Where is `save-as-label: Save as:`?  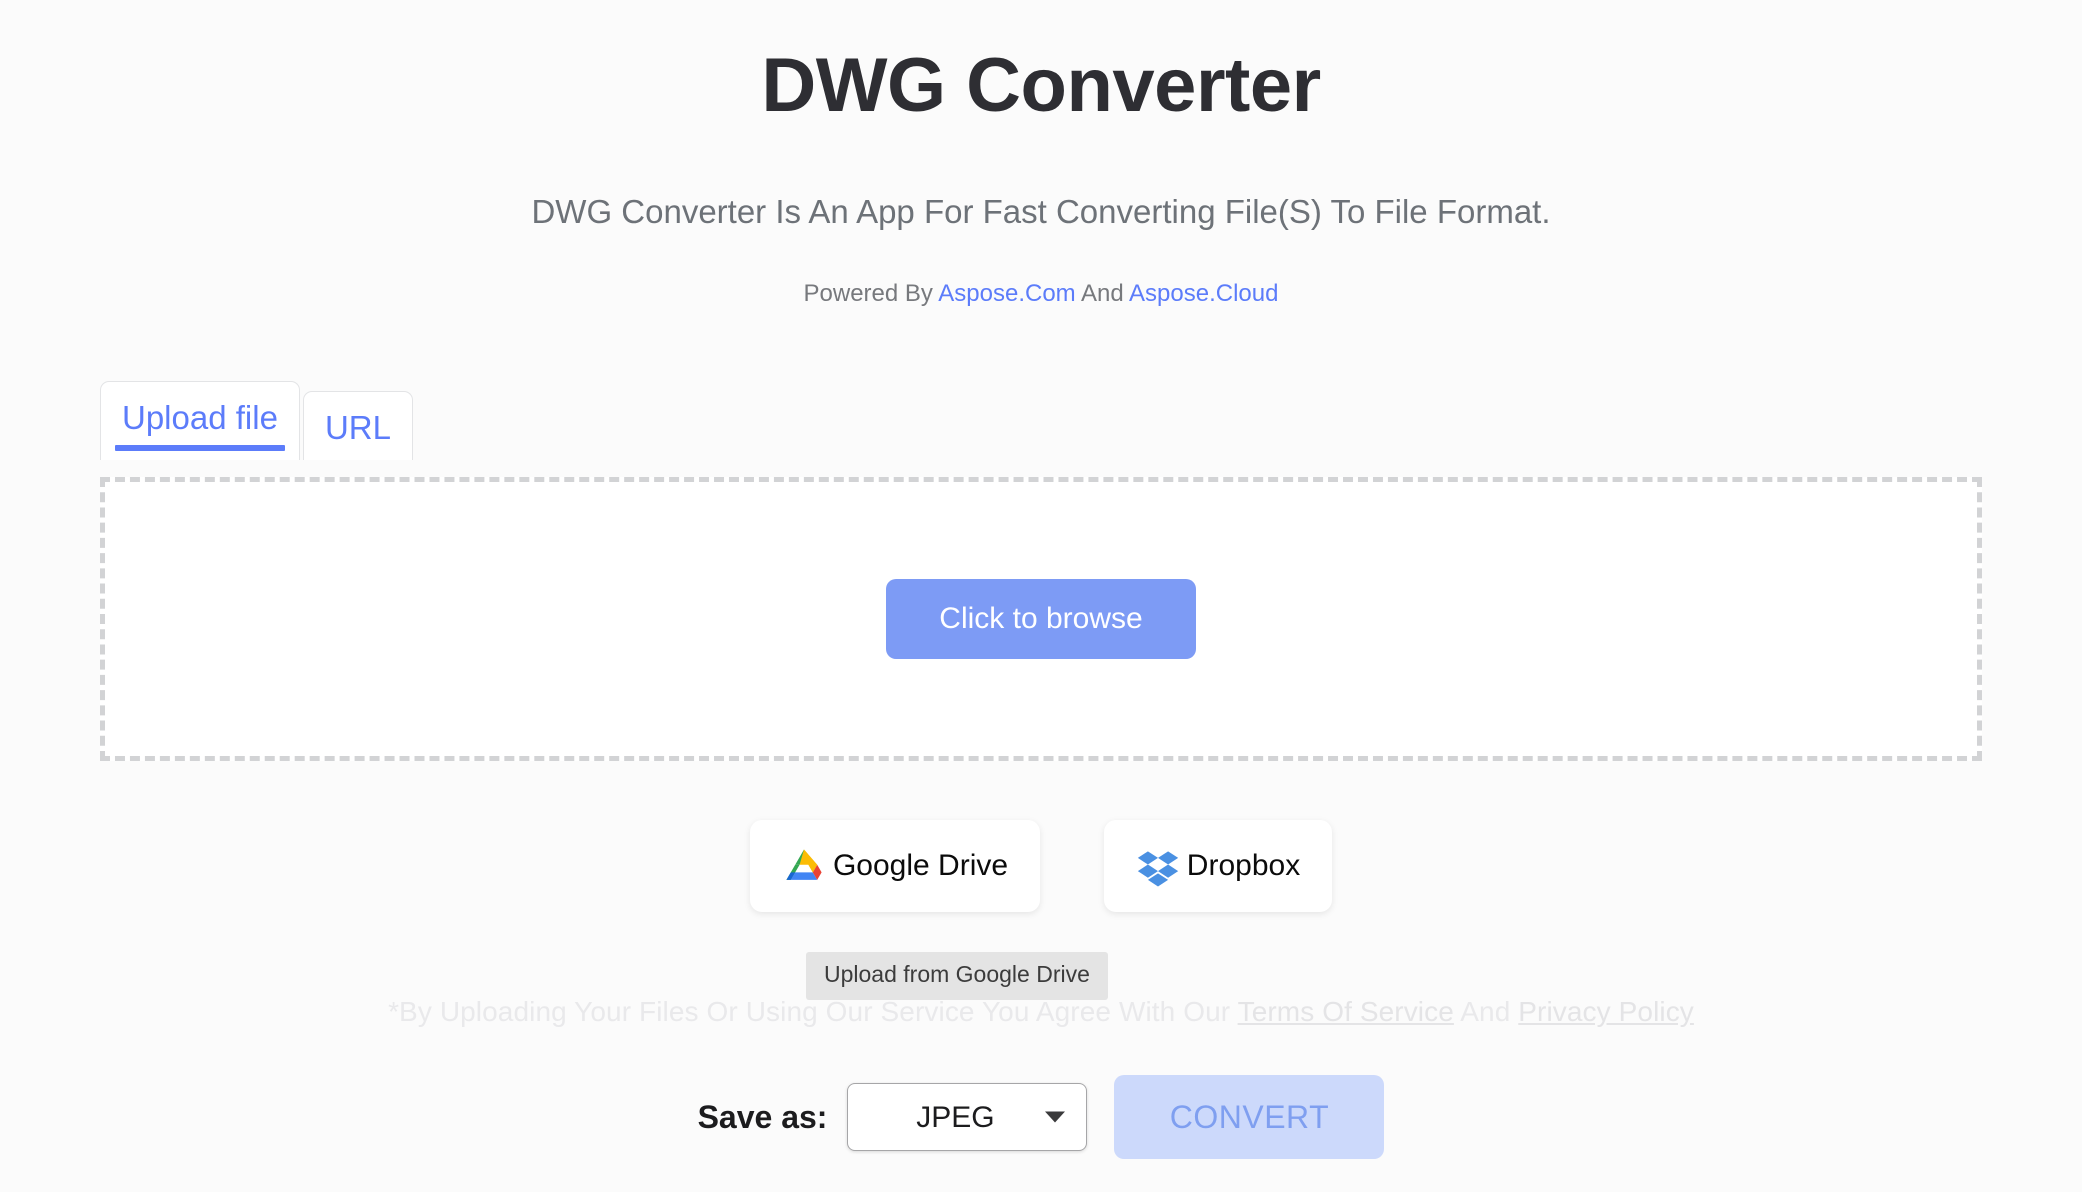 save-as-label: Save as: is located at coordinates (762, 1116).